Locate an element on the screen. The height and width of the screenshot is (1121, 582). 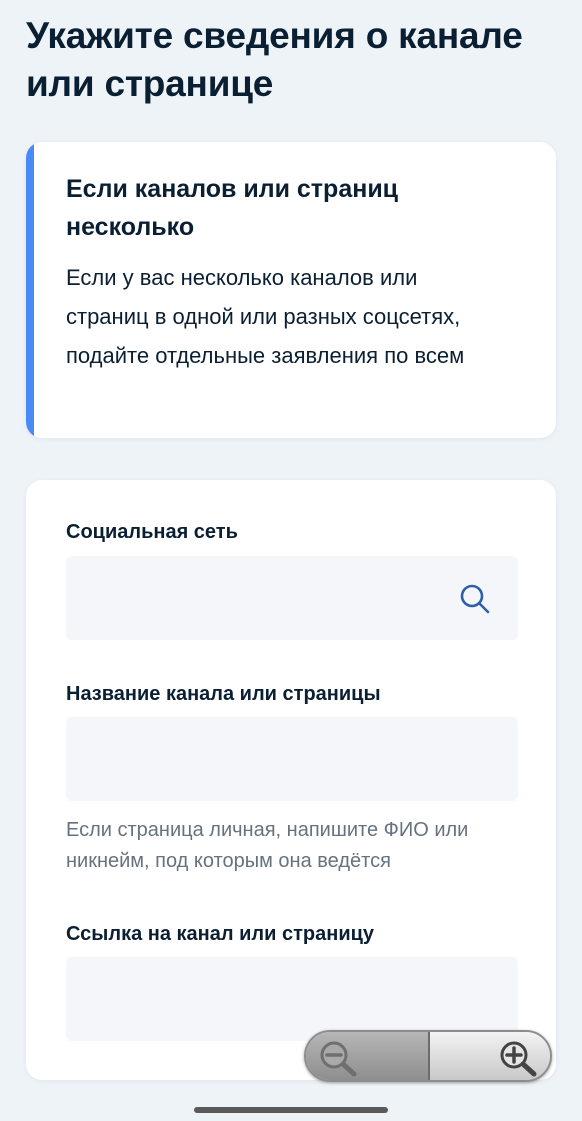
zoom-out-icon is located at coordinates (338, 1059).